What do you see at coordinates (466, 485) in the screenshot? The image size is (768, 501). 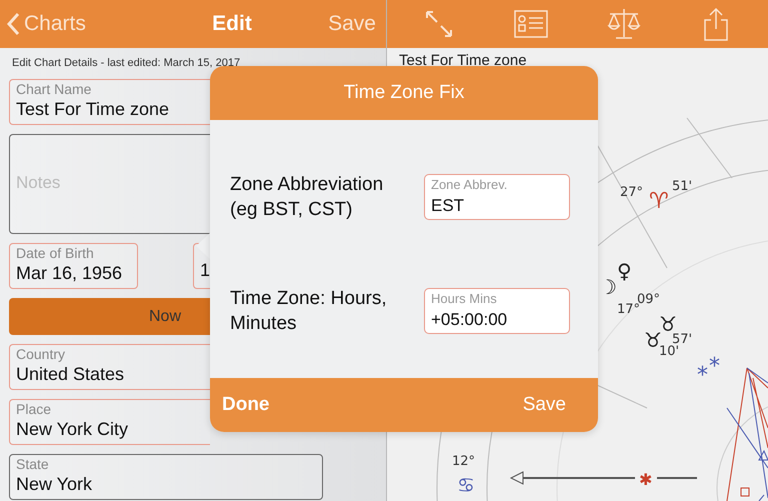 I see `chart-label: ♋` at bounding box center [466, 485].